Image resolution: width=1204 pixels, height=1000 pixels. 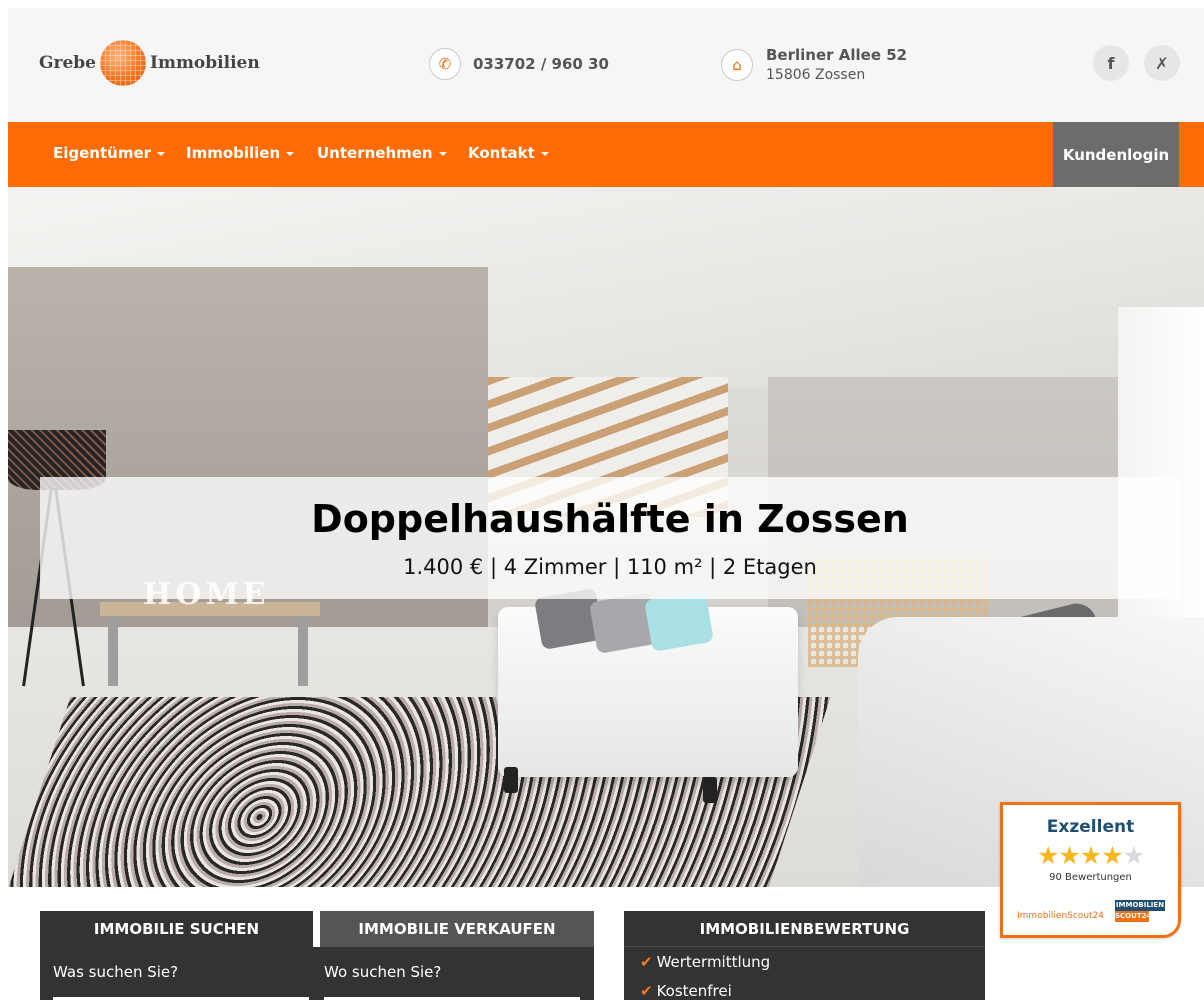 I want to click on customer-login-button: Kundenlogin, so click(x=1116, y=154).